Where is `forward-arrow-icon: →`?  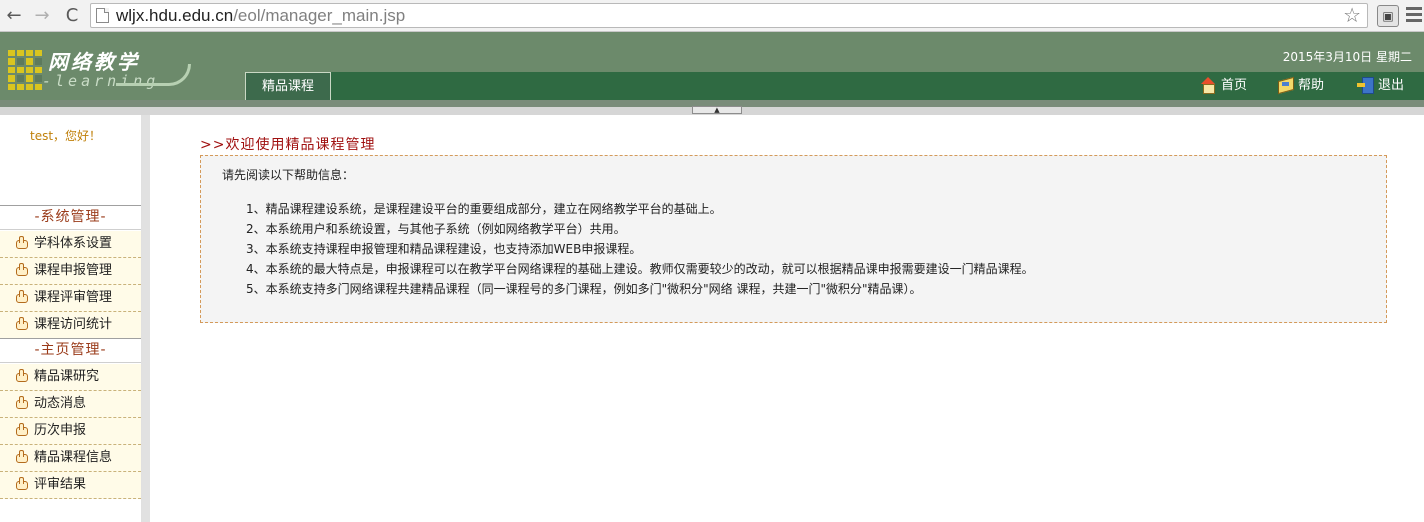
forward-arrow-icon: → is located at coordinates (42, 16).